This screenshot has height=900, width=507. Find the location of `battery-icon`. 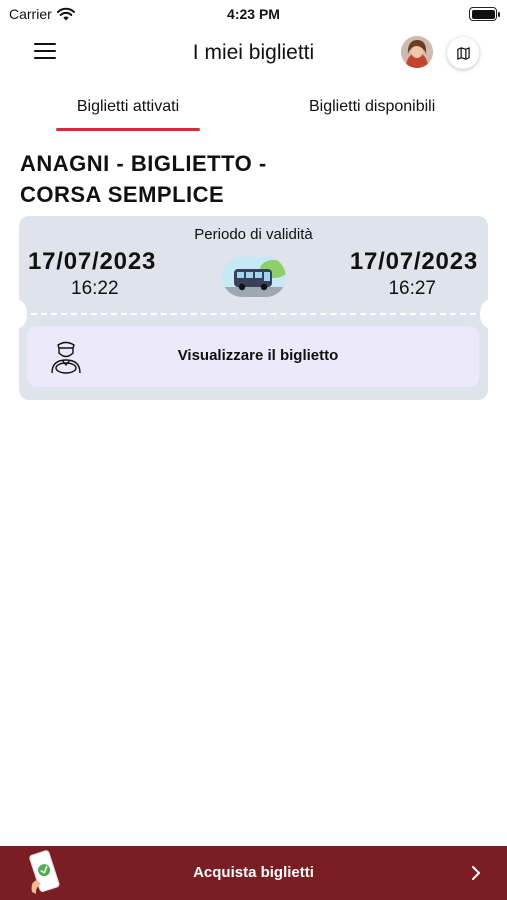

battery-icon is located at coordinates (484, 14).